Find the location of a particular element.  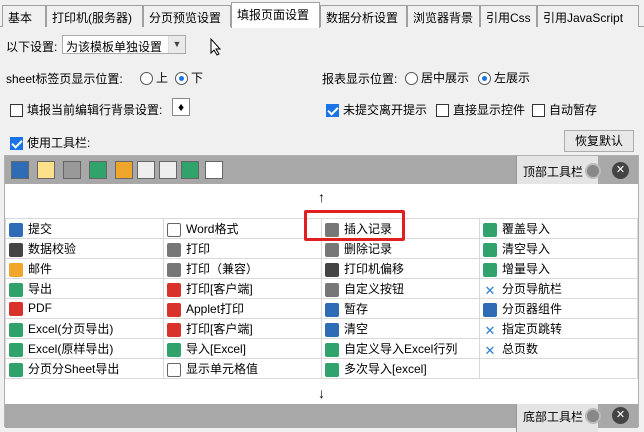

blank-icon is located at coordinates (214, 170).